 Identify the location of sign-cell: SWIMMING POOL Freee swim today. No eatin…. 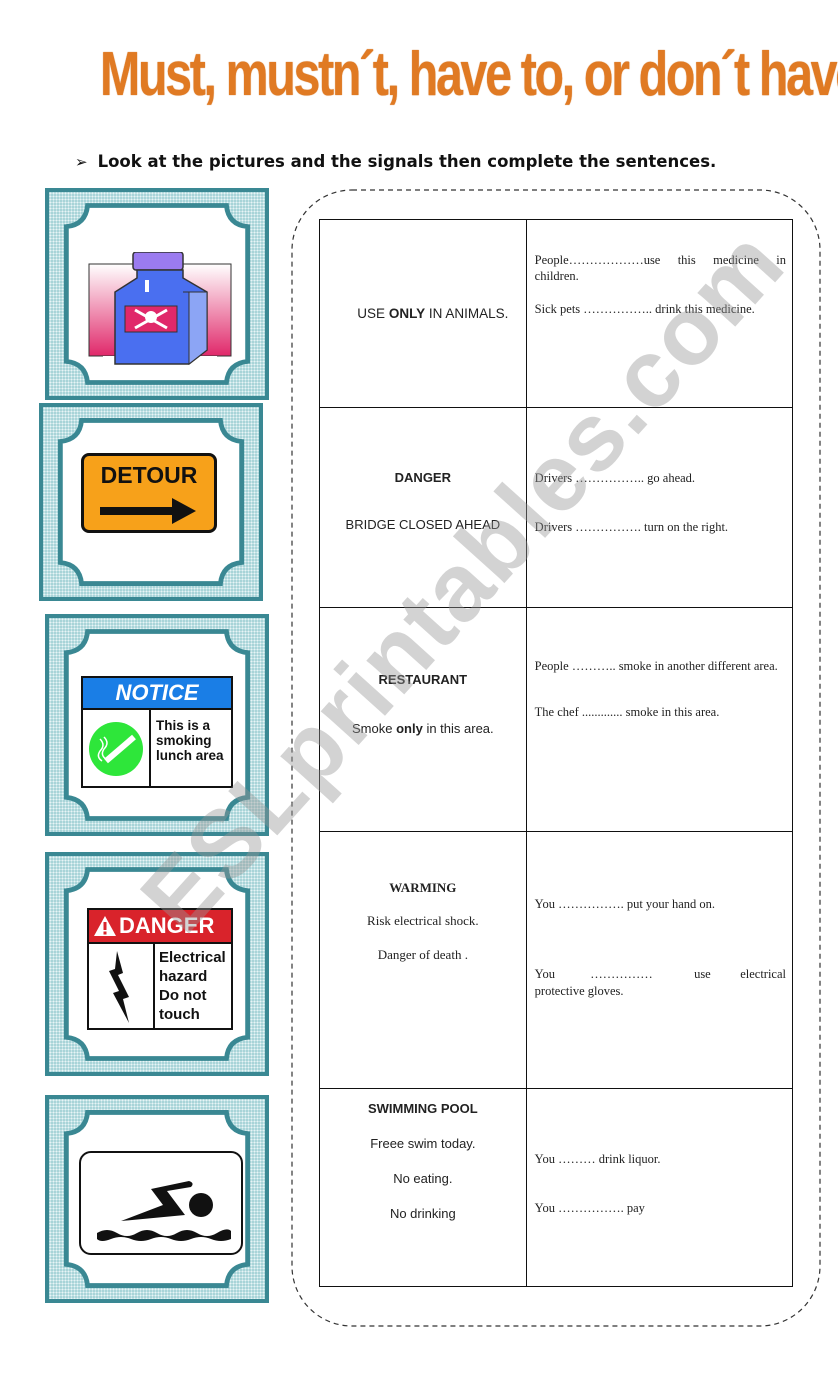
(423, 1187).